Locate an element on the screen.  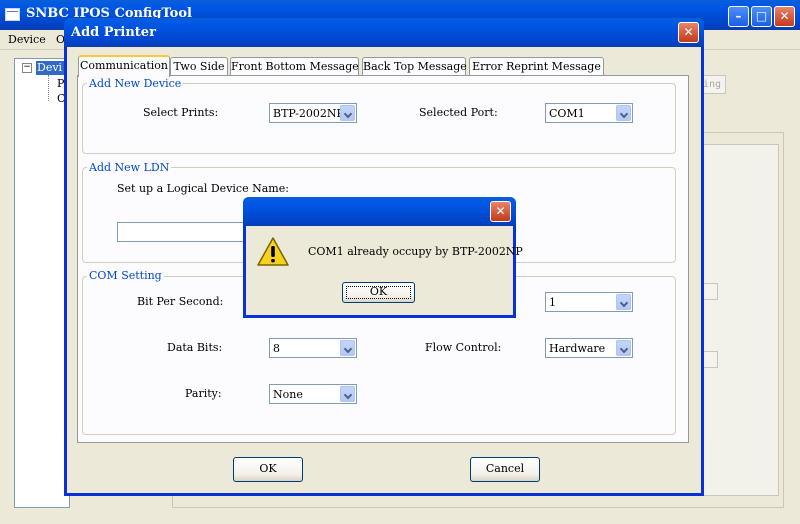
selected-port-value: COM1 is located at coordinates (567, 113).